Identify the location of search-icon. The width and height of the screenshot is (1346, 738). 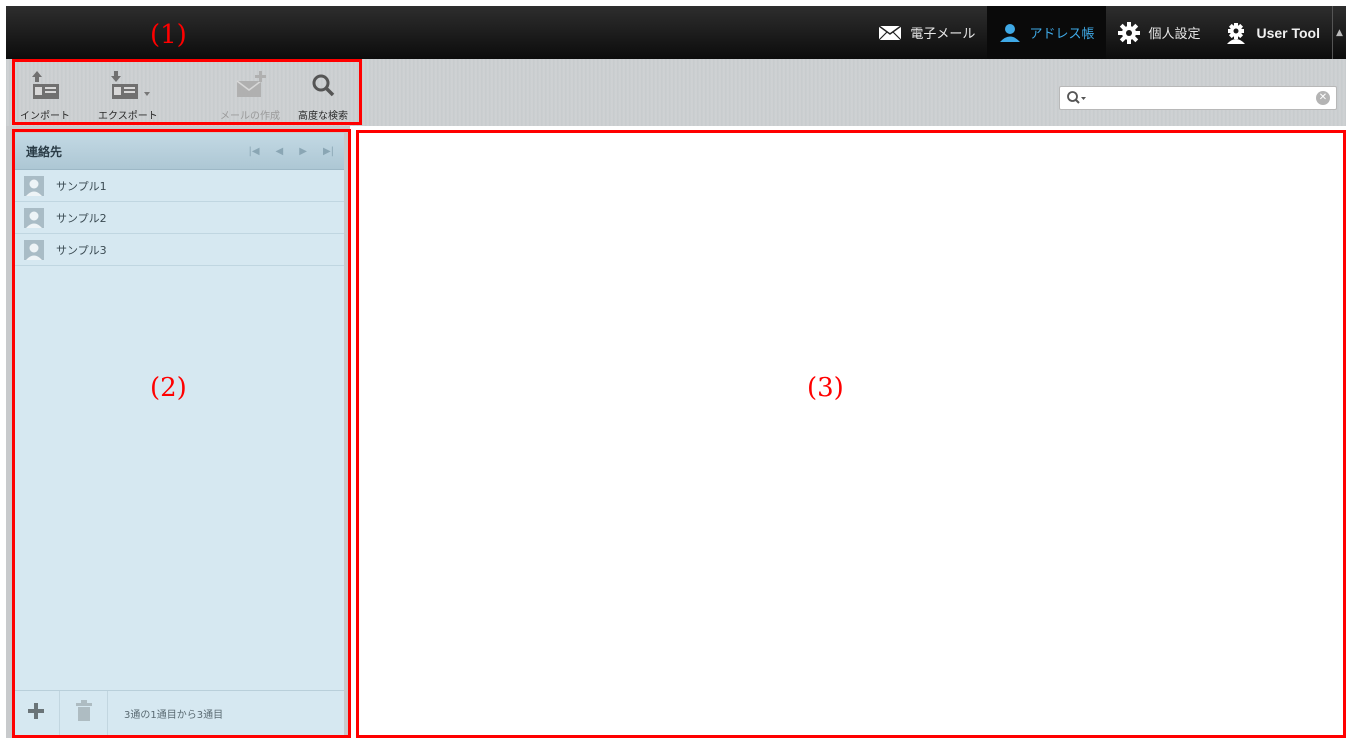
(1077, 100).